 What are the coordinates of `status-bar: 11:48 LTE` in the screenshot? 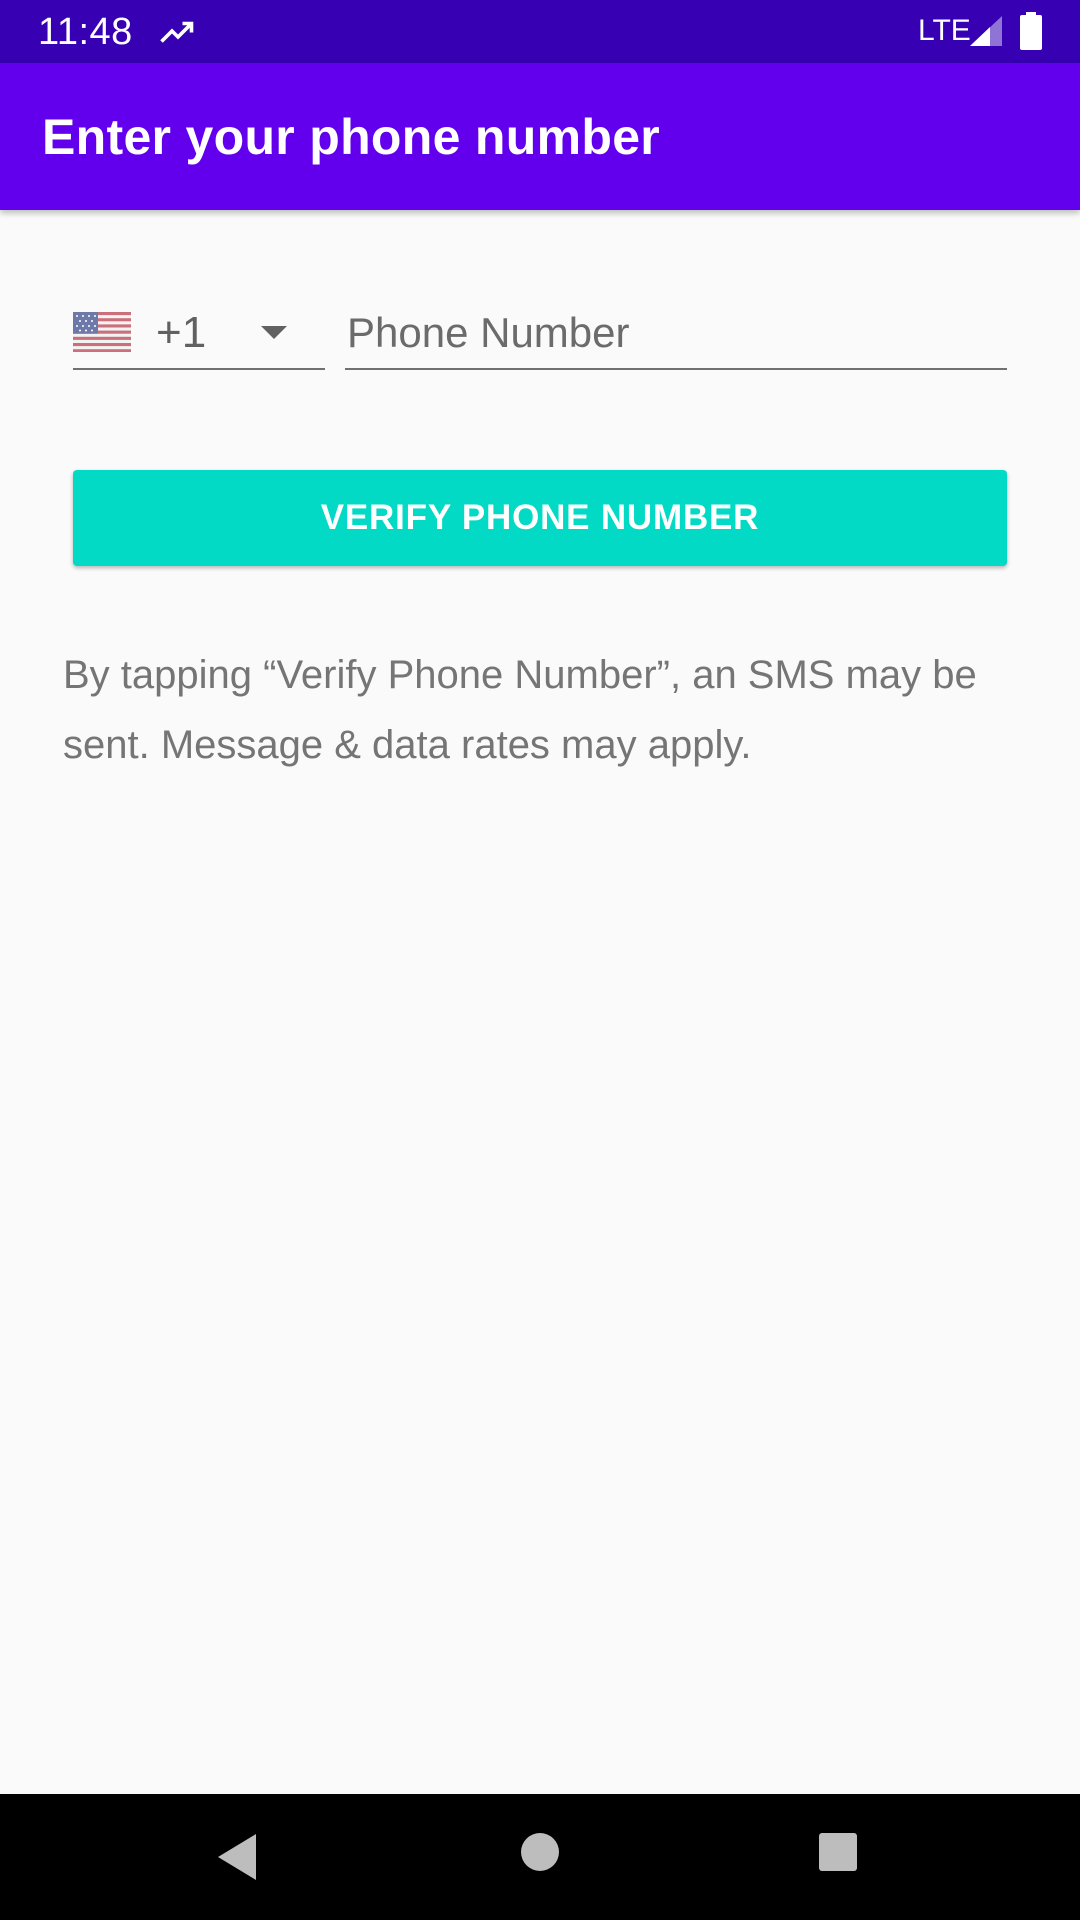 It's located at (540, 31).